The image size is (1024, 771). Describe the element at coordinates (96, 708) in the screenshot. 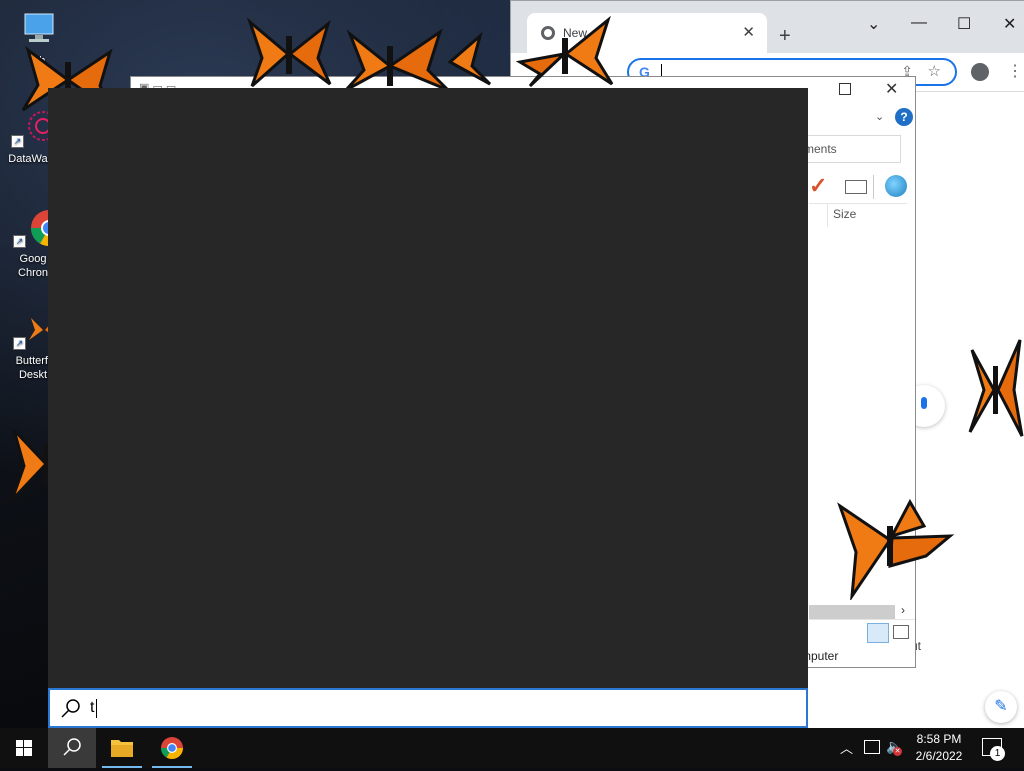

I see `text-cursor` at that location.